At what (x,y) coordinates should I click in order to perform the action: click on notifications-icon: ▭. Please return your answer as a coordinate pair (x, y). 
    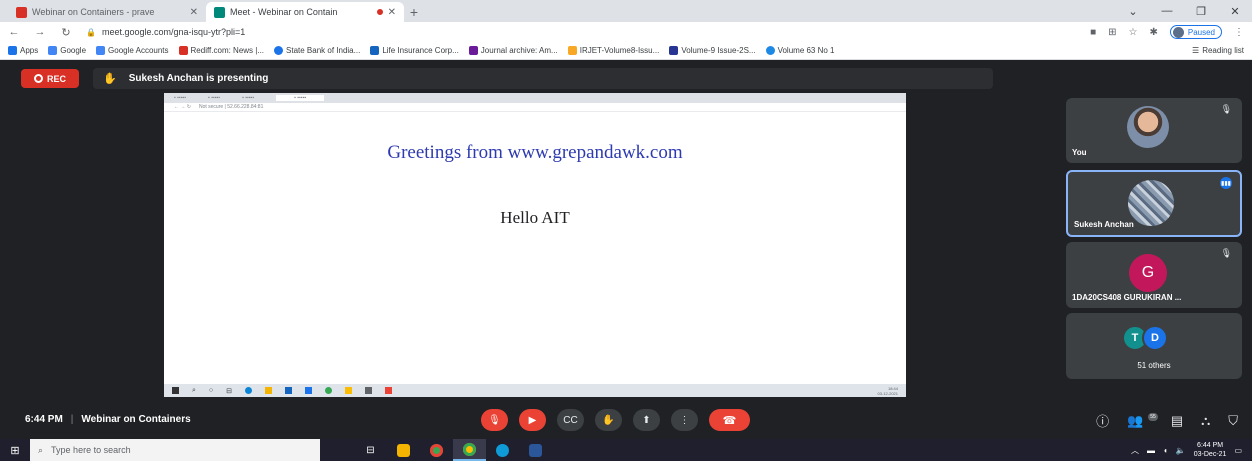
    Looking at the image, I should click on (1238, 450).